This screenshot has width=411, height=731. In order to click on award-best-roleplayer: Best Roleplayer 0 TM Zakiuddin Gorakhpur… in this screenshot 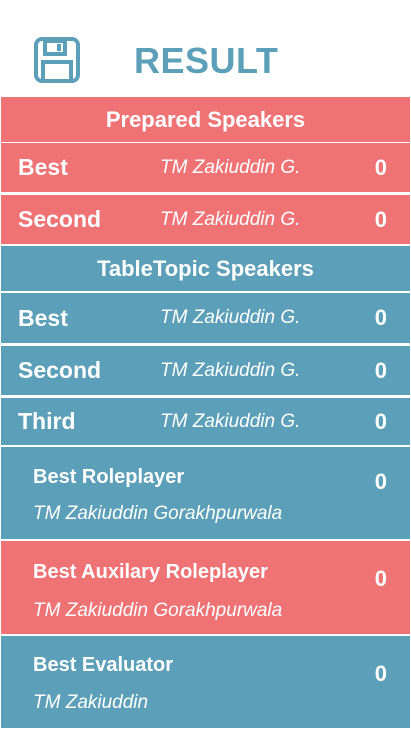, I will do `click(205, 493)`.